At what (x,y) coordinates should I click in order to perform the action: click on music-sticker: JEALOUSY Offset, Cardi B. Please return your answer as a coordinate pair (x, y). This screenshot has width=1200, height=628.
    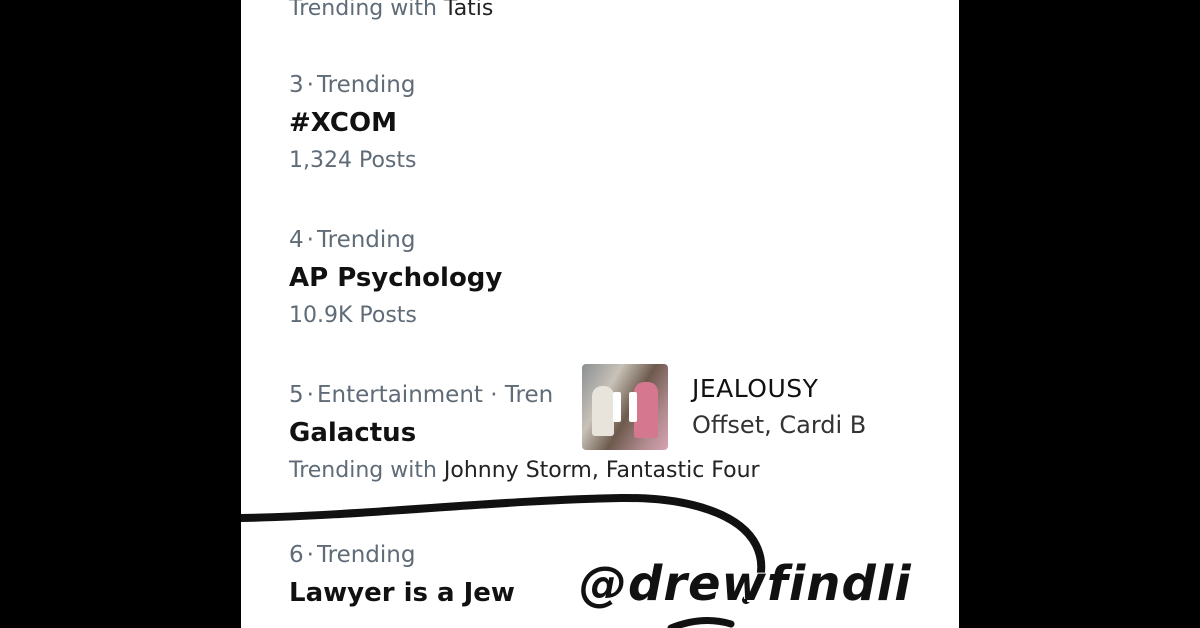
    Looking at the image, I should click on (724, 407).